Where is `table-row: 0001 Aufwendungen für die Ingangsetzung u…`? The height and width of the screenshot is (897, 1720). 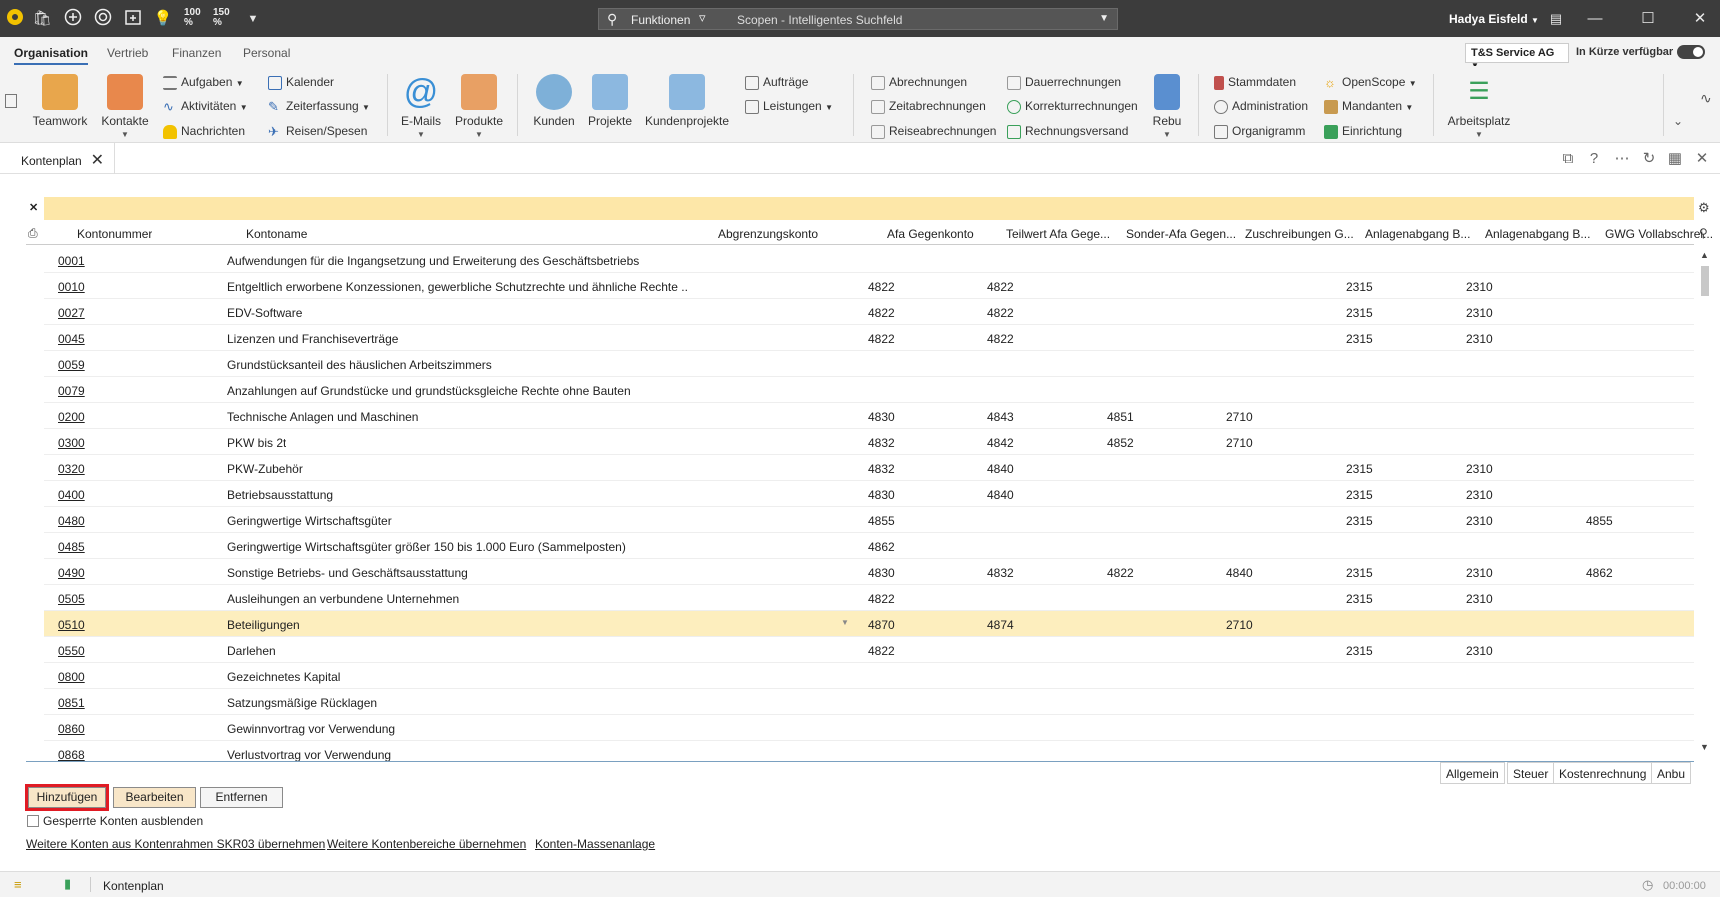 table-row: 0001 Aufwendungen für die Ingangsetzung u… is located at coordinates (869, 260).